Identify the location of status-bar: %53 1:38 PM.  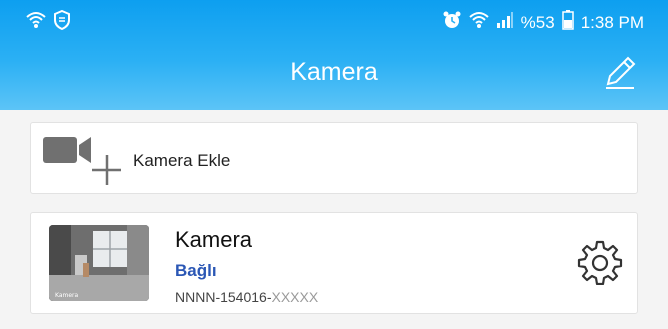
(334, 20).